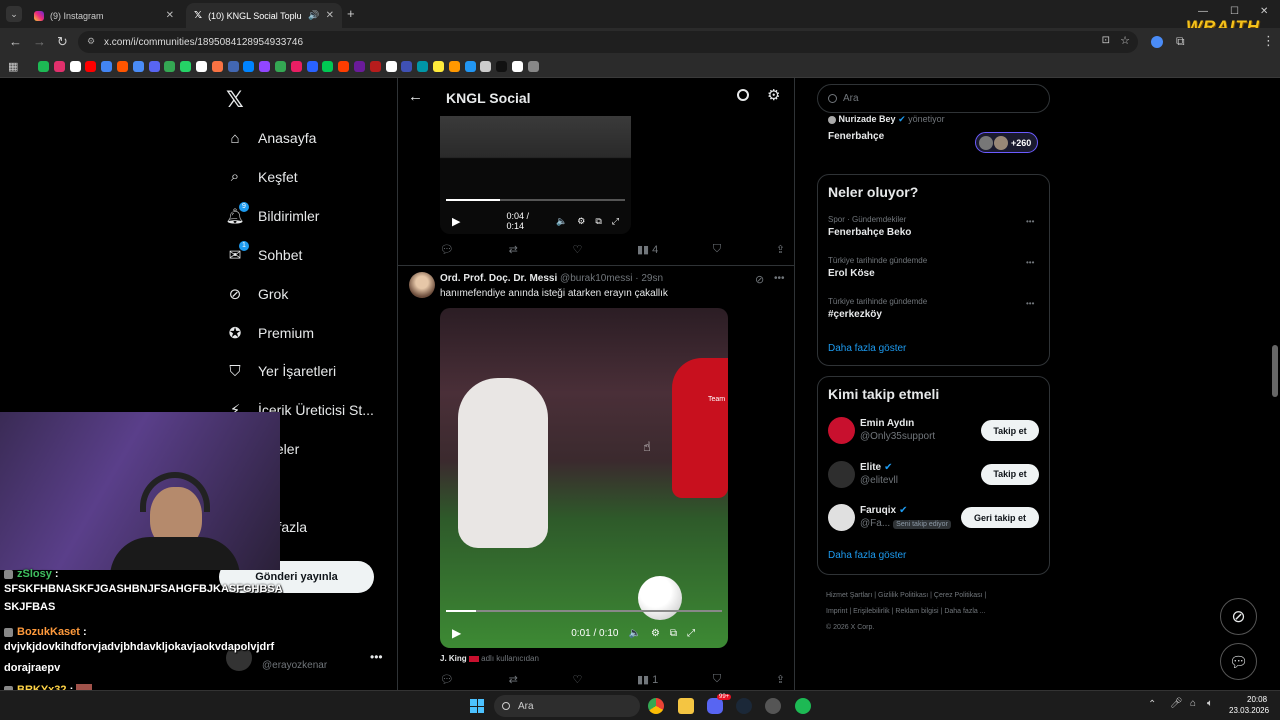  I want to click on video-progress-track, so click(535, 200).